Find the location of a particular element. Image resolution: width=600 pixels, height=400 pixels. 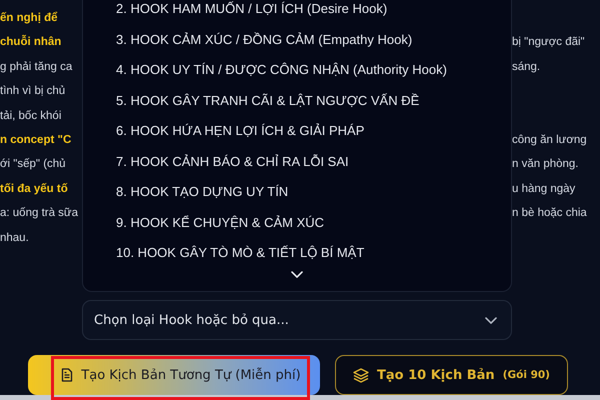

layers-icon is located at coordinates (361, 375).